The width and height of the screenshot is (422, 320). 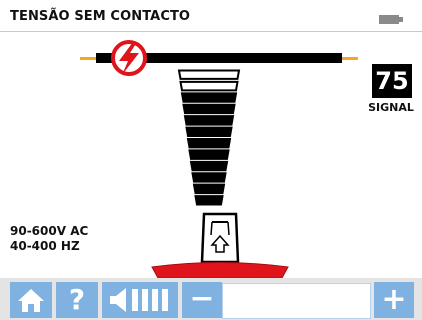 I want to click on signal-value: 75, so click(x=392, y=81).